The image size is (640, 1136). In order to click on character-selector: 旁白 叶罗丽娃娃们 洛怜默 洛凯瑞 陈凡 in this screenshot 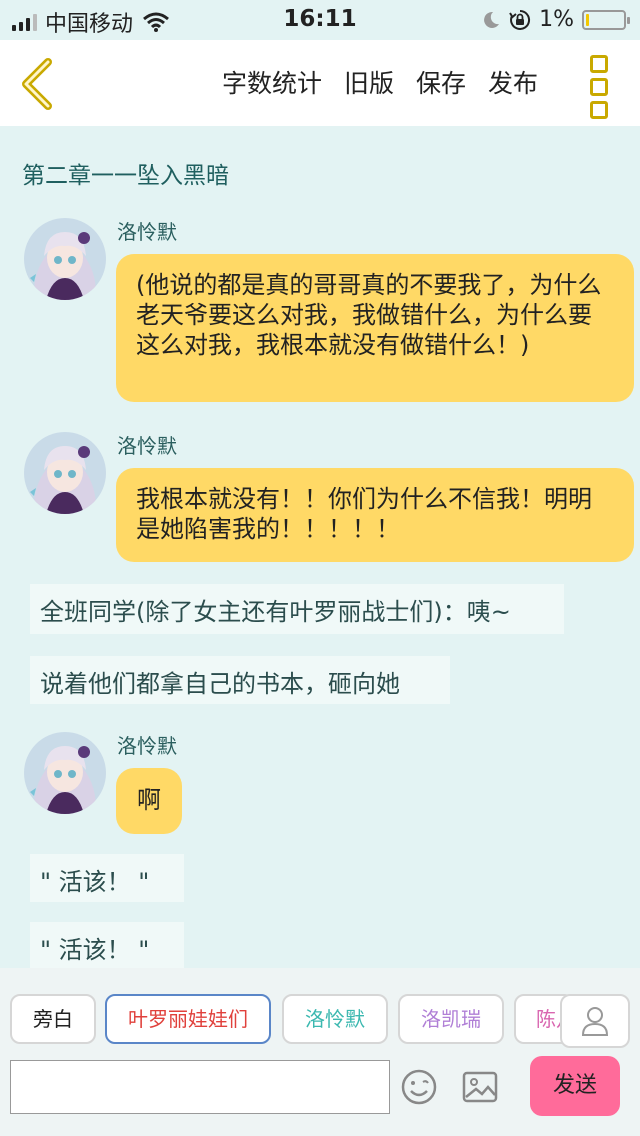, I will do `click(320, 1021)`.